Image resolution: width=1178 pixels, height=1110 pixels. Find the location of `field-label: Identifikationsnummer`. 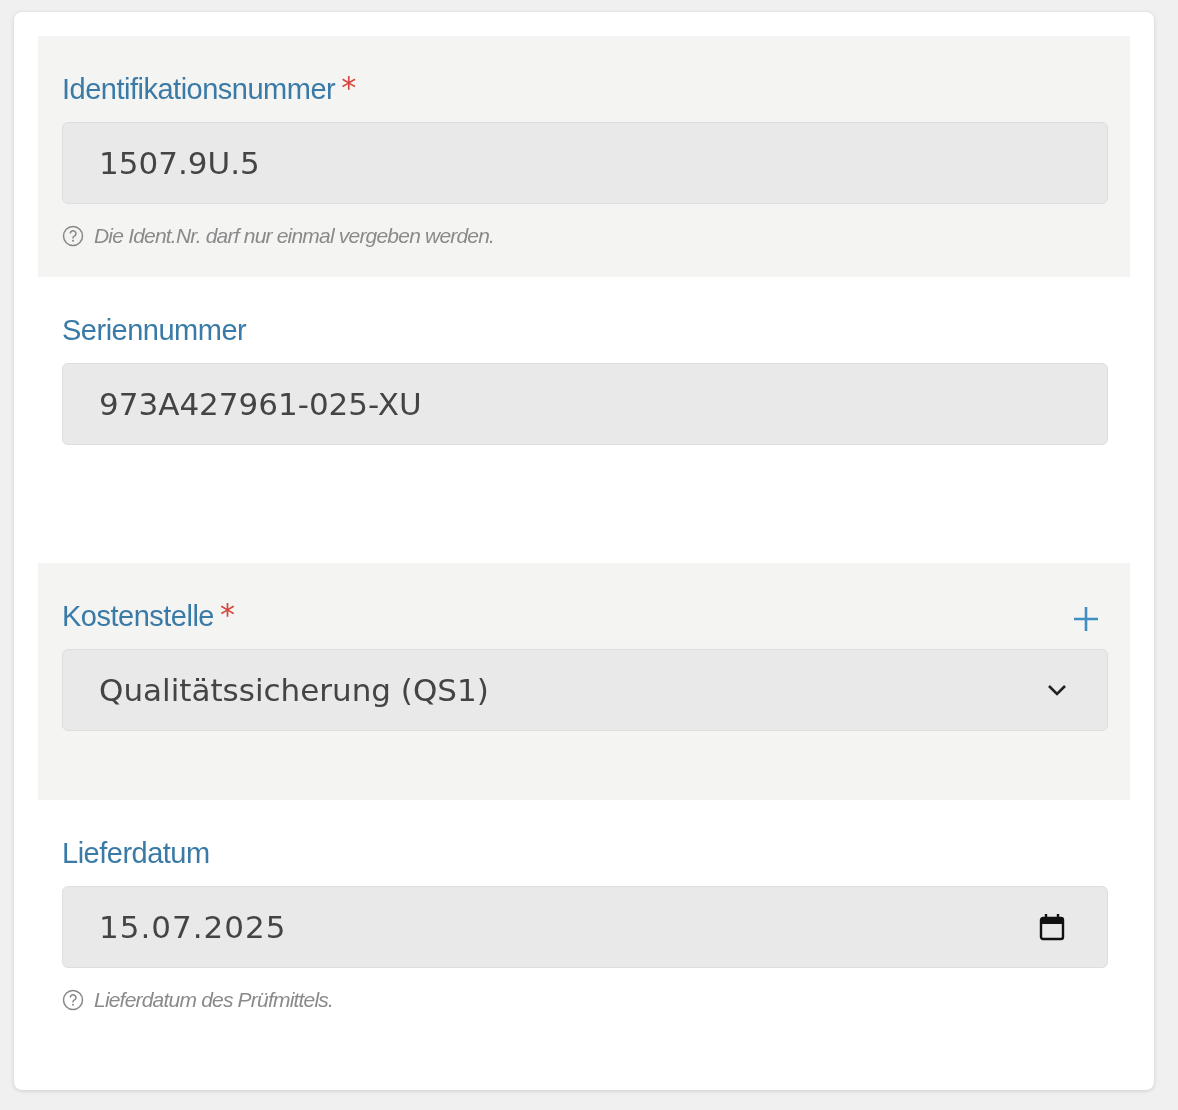

field-label: Identifikationsnummer is located at coordinates (199, 89).